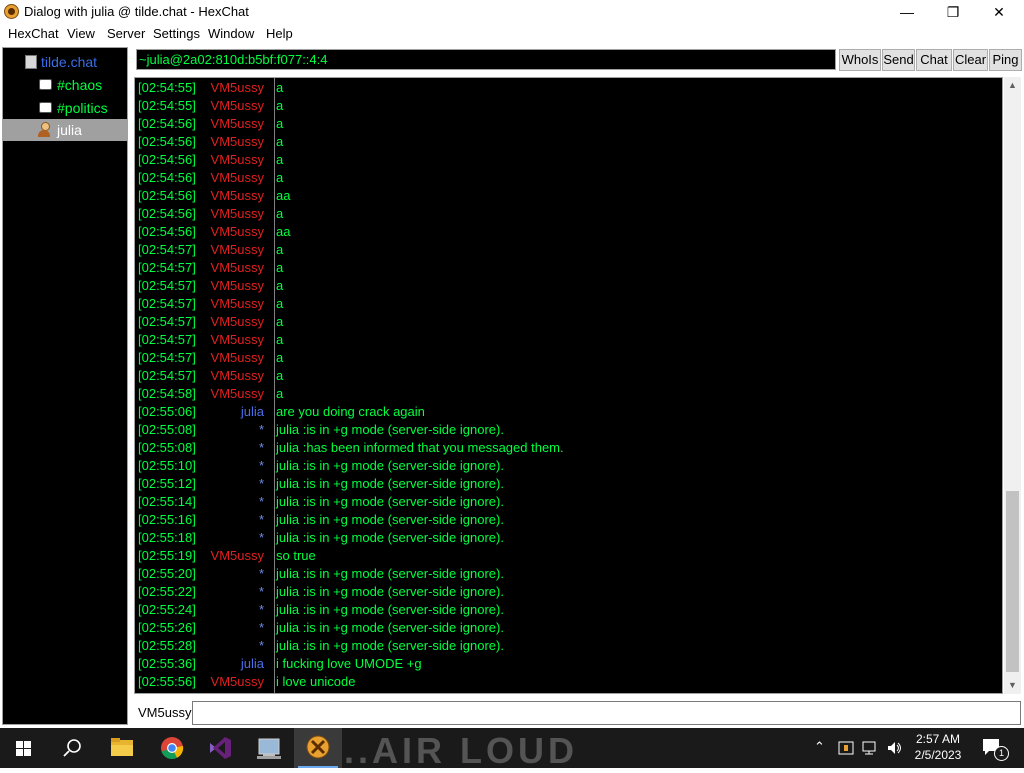 This screenshot has height=773, width=1024. Describe the element at coordinates (279, 33) in the screenshot. I see `menu-help: Help` at that location.